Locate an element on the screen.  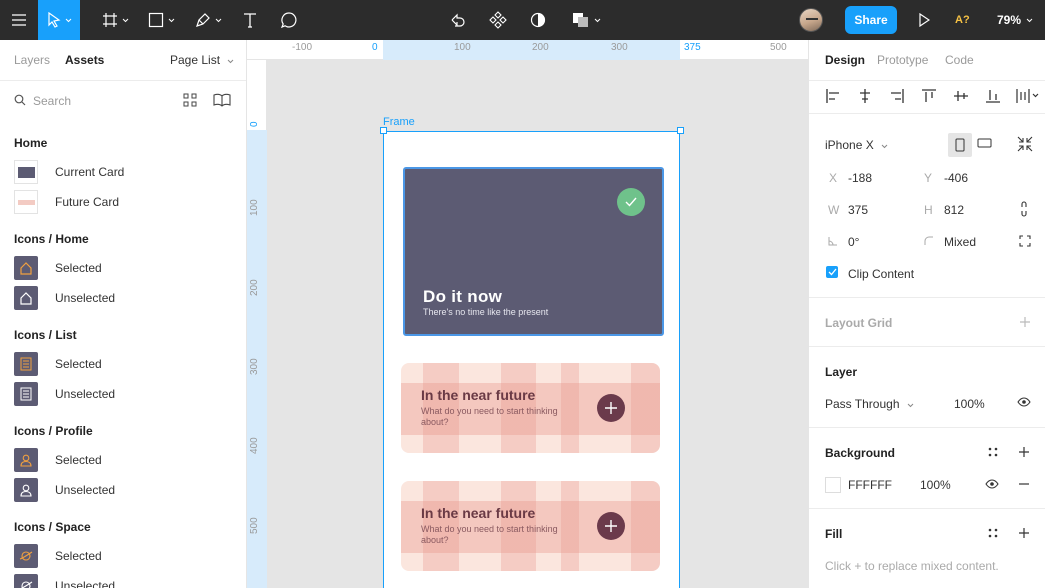
grid-view-icon is located at coordinates (190, 100).